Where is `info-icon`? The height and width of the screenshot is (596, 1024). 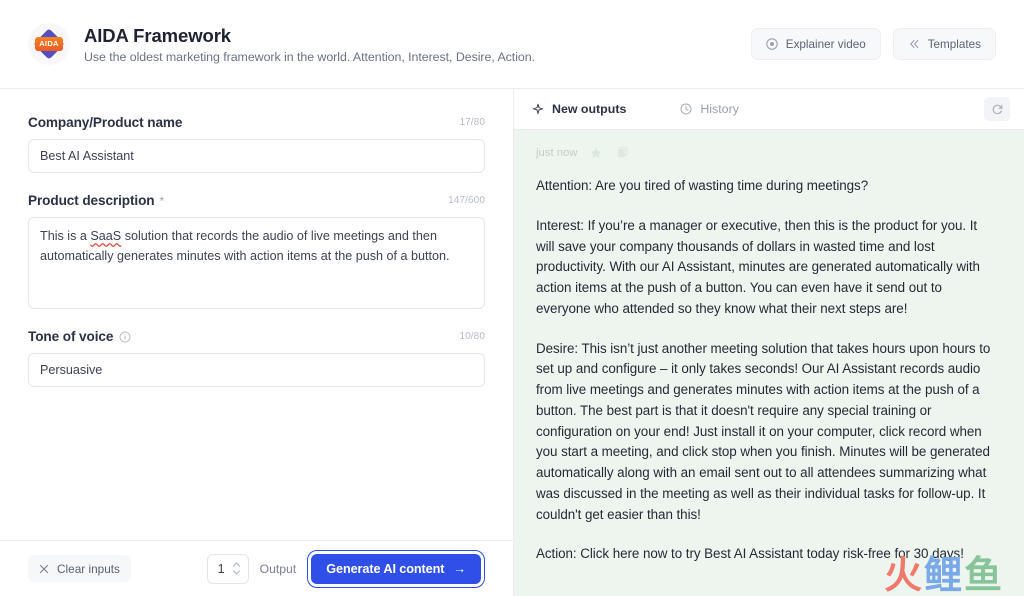
info-icon is located at coordinates (125, 337).